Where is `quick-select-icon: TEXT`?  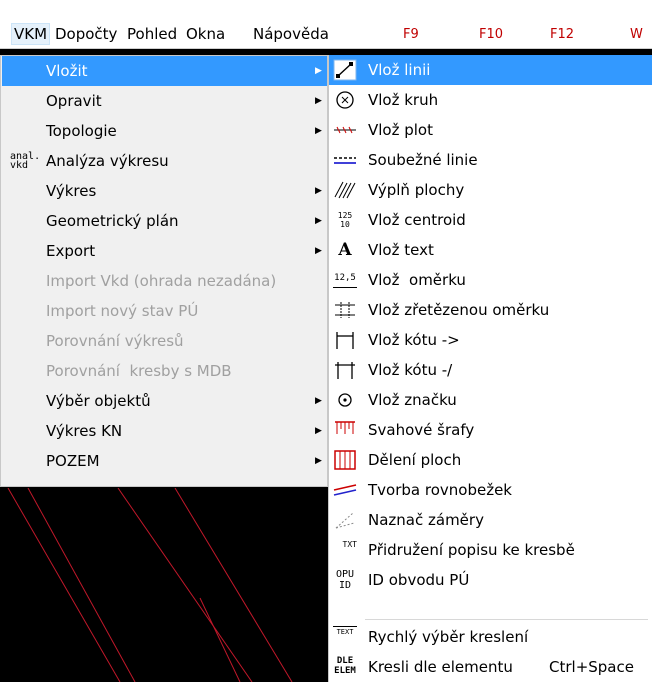
quick-select-icon: TEXT is located at coordinates (345, 637).